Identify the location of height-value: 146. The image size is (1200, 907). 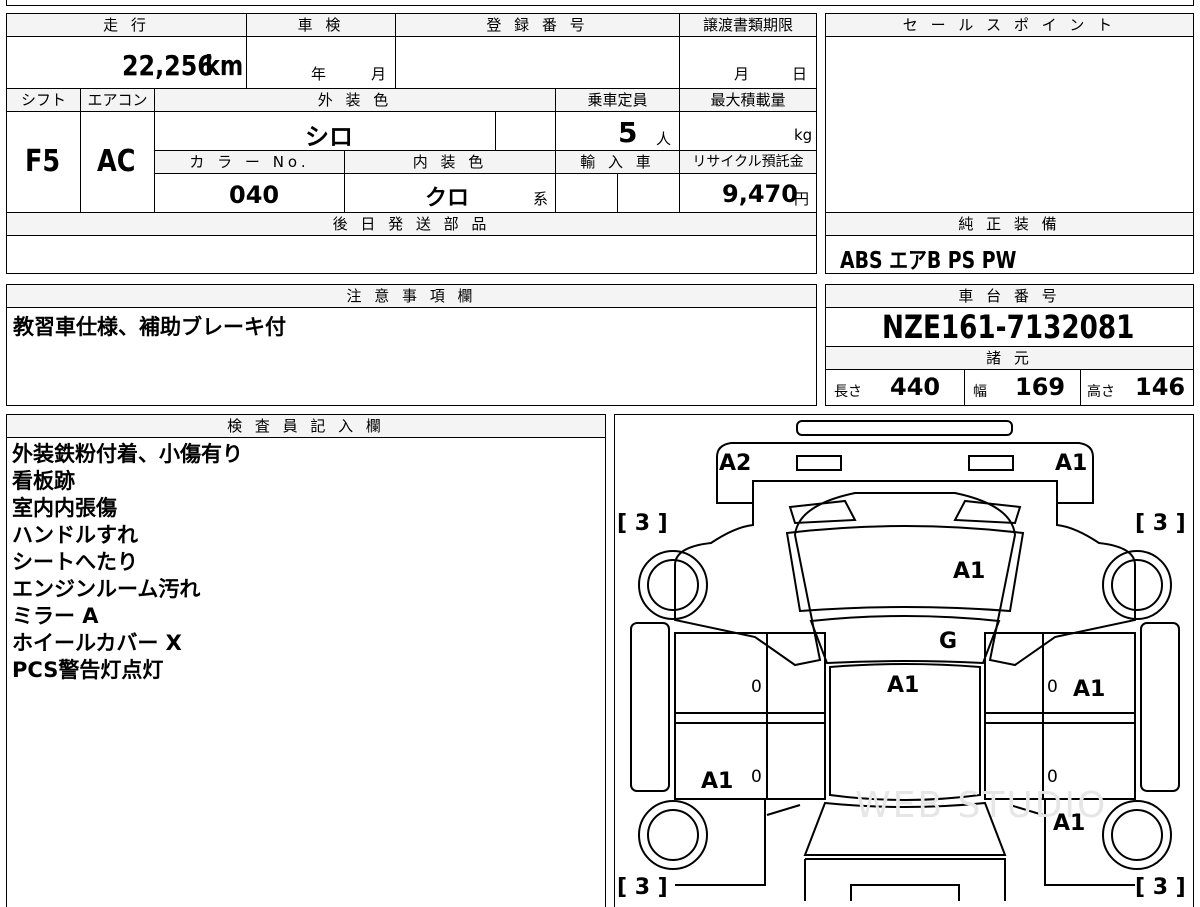
(1160, 387).